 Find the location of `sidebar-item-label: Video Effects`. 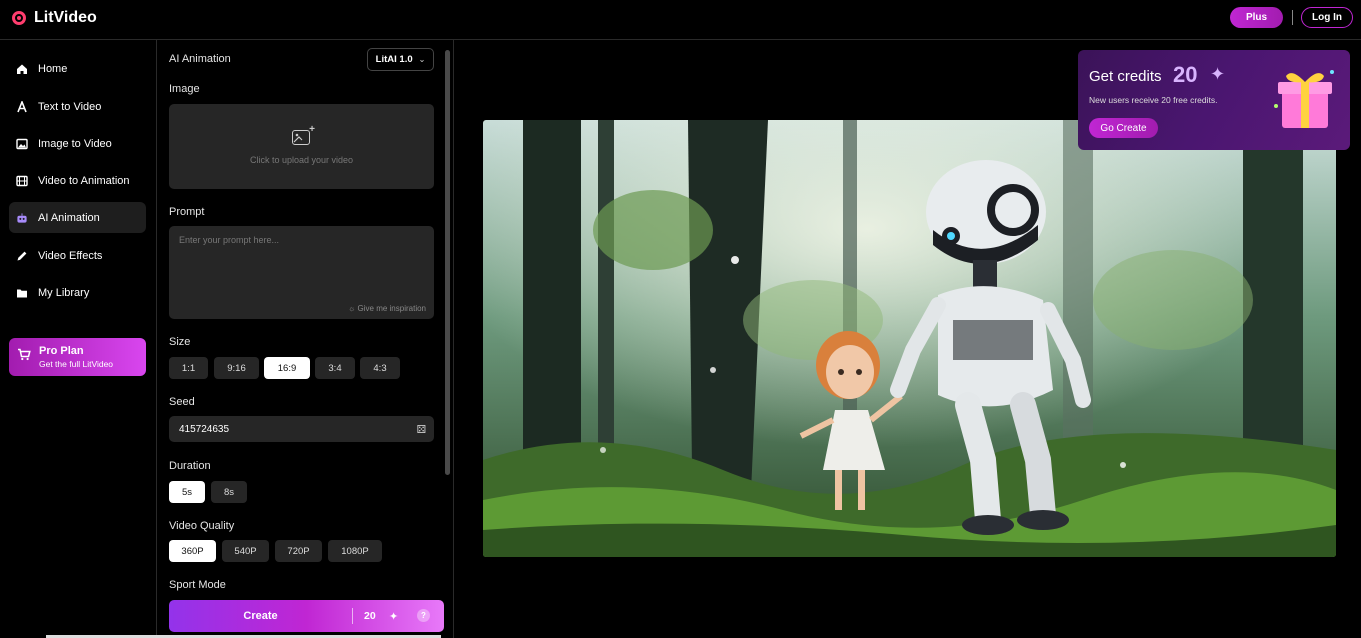

sidebar-item-label: Video Effects is located at coordinates (70, 255).